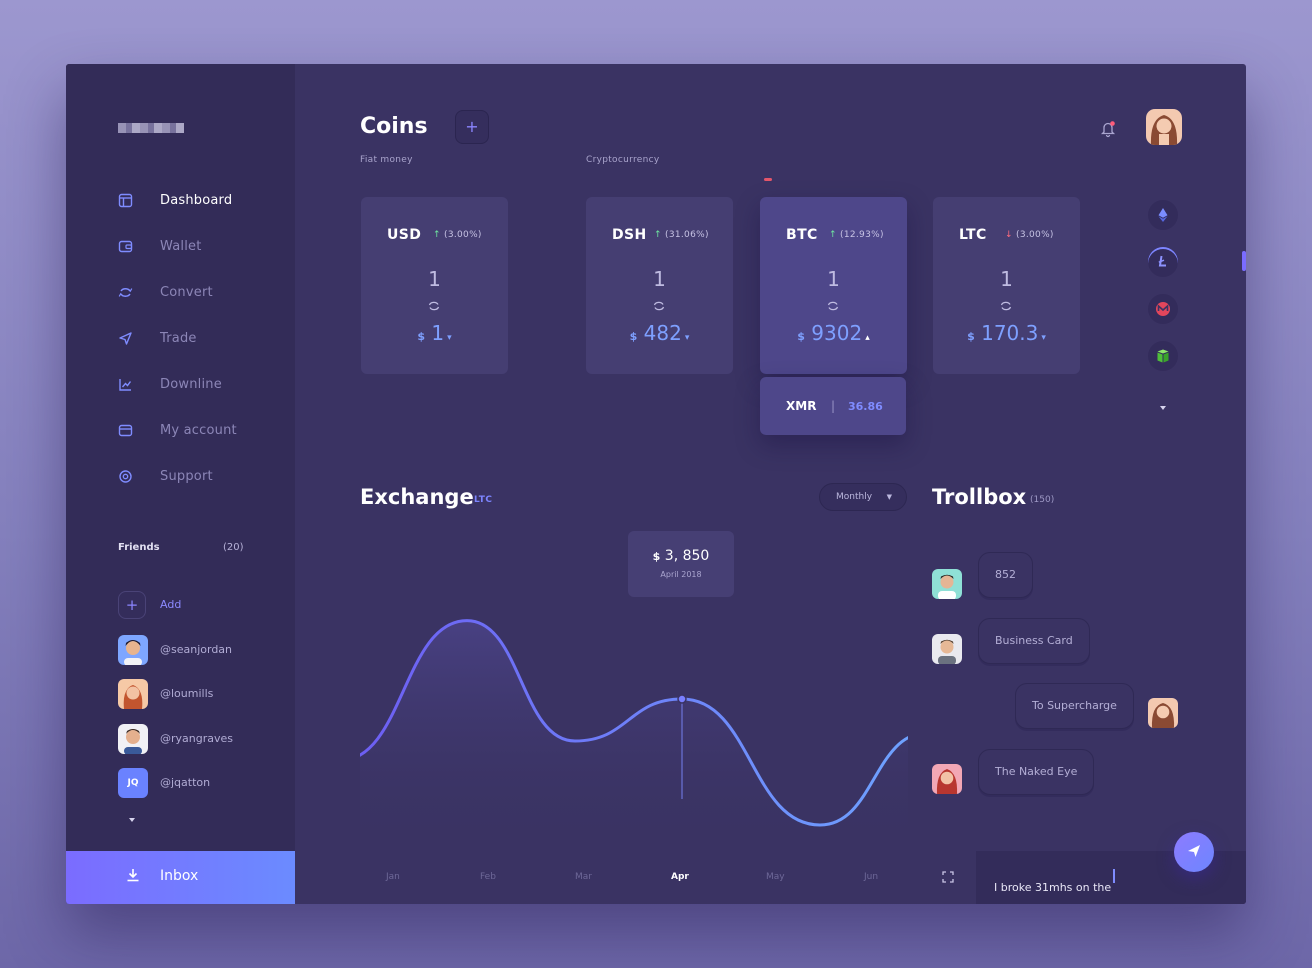  Describe the element at coordinates (871, 877) in the screenshot. I see `month-label: Jun` at that location.